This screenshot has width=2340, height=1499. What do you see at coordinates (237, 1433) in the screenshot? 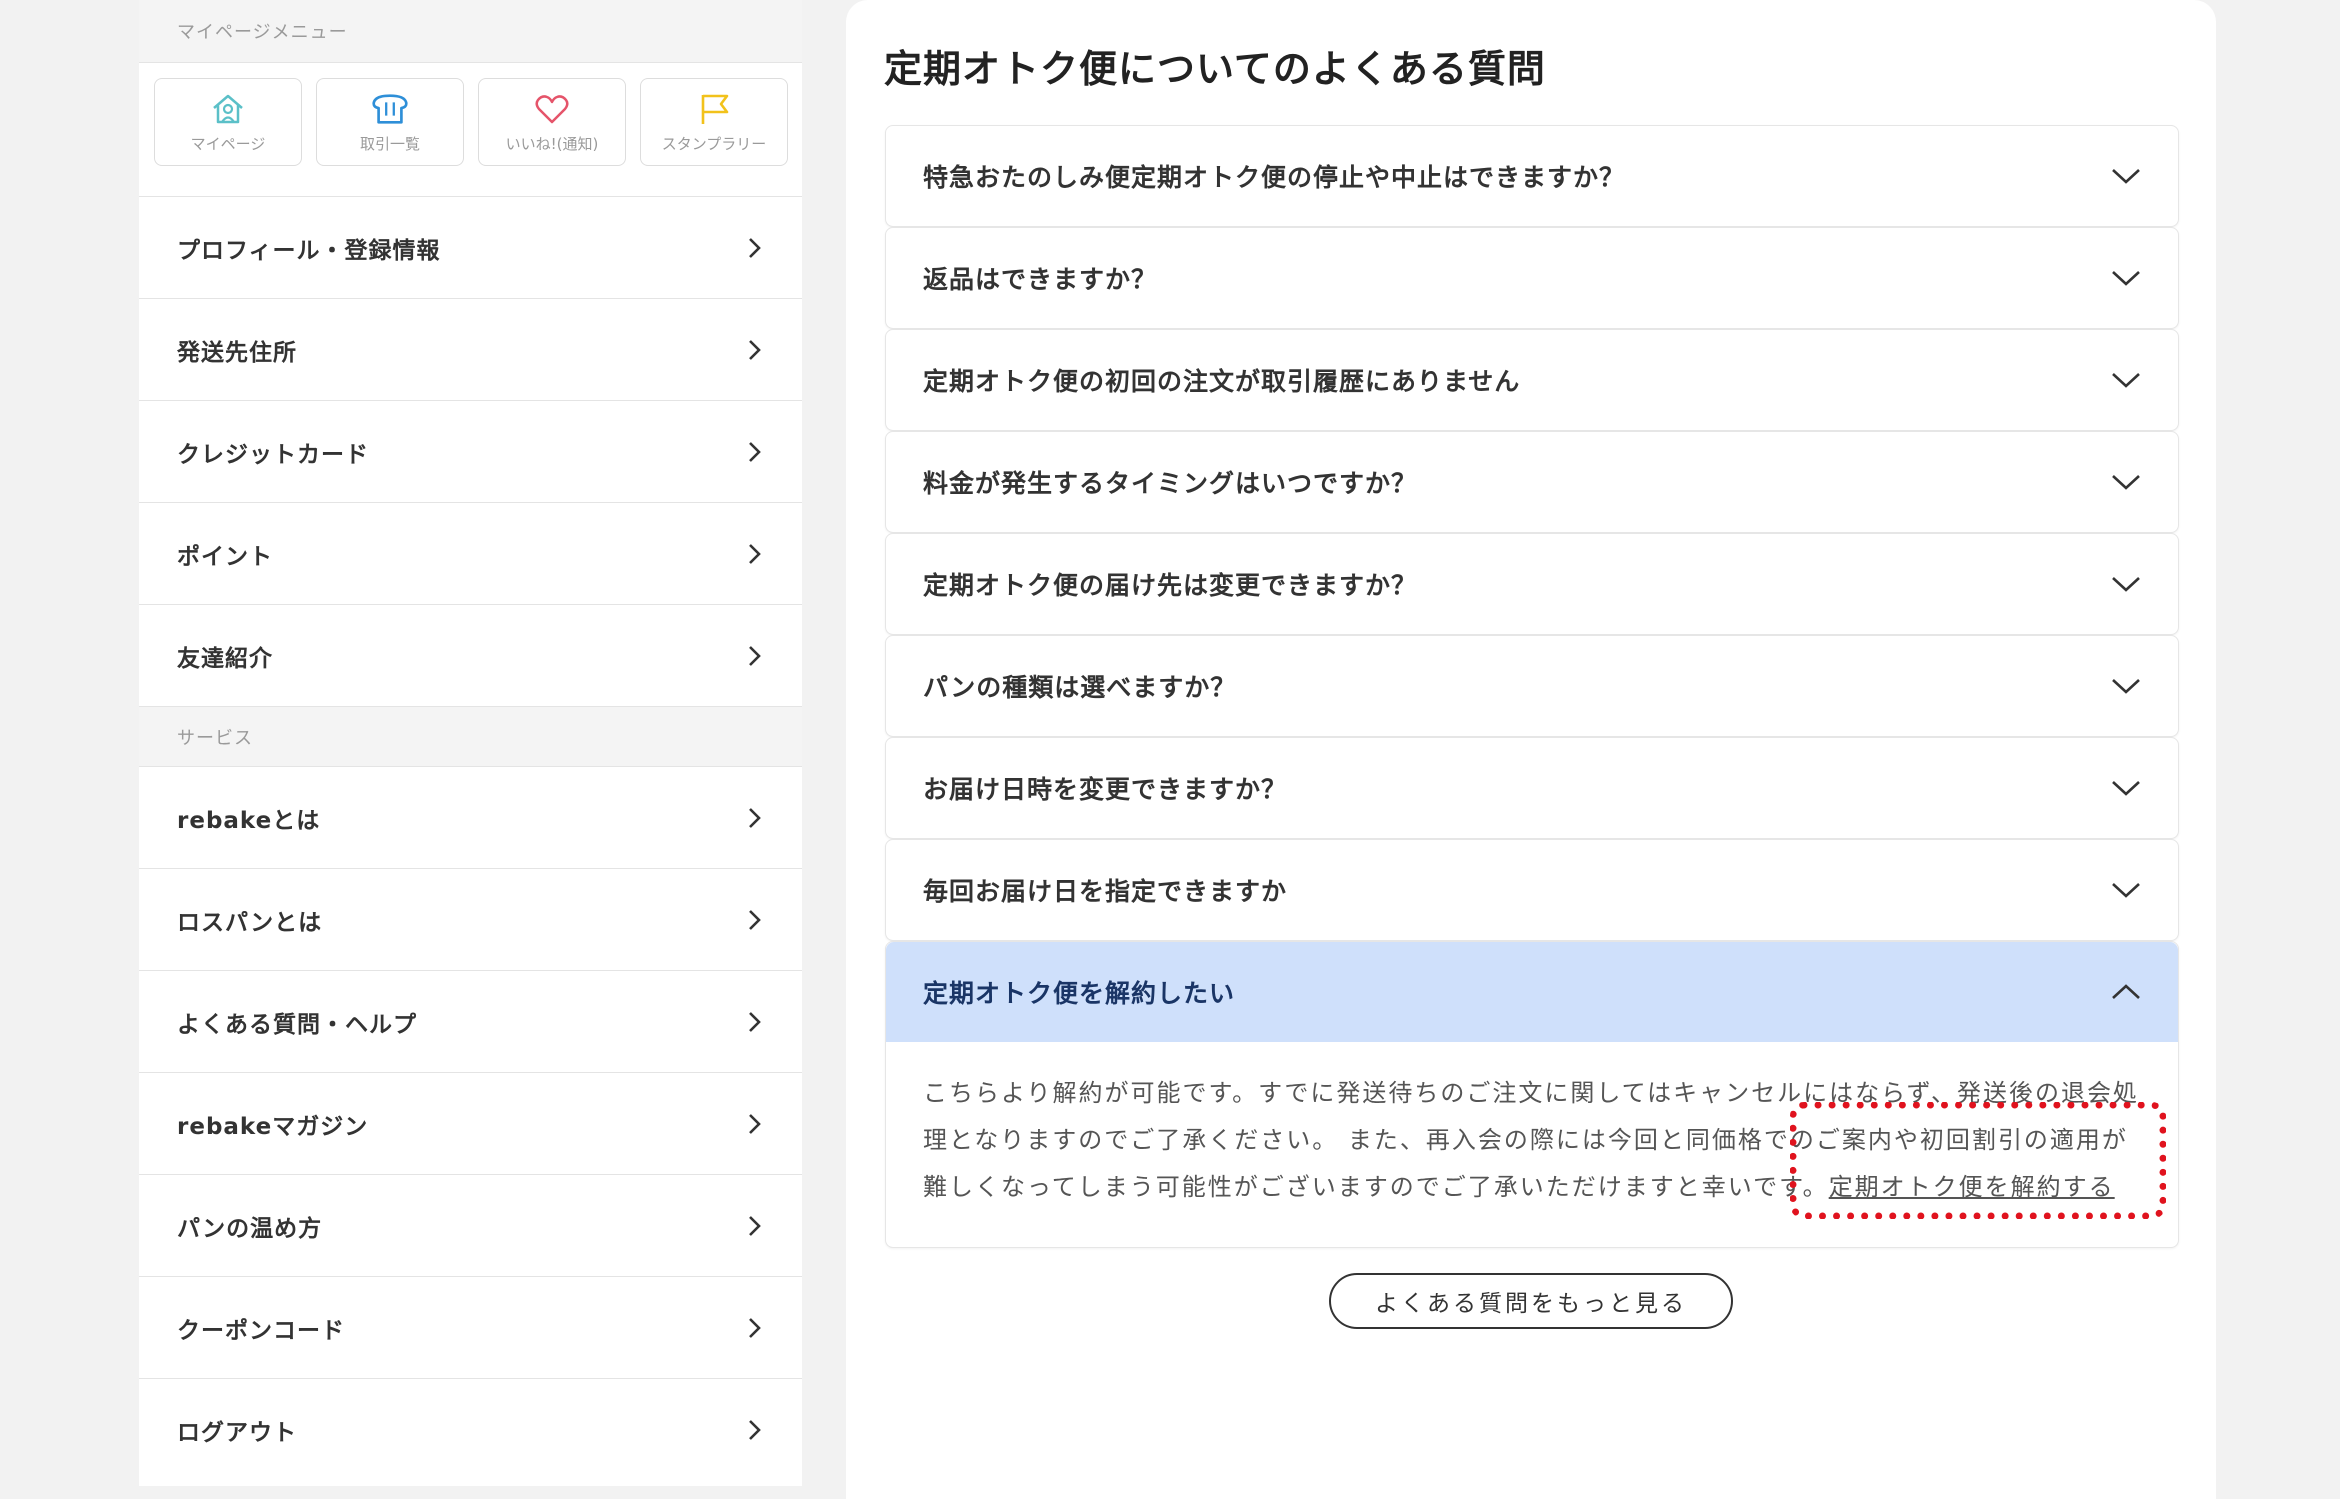
I see `menu-item-label: ログアウト` at bounding box center [237, 1433].